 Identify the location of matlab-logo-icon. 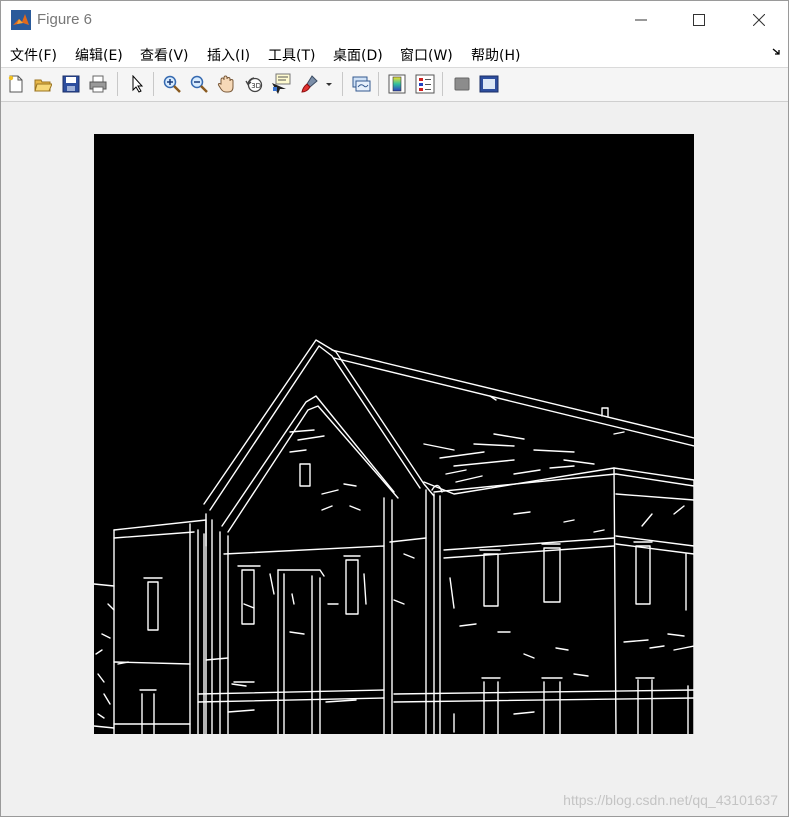
(21, 20).